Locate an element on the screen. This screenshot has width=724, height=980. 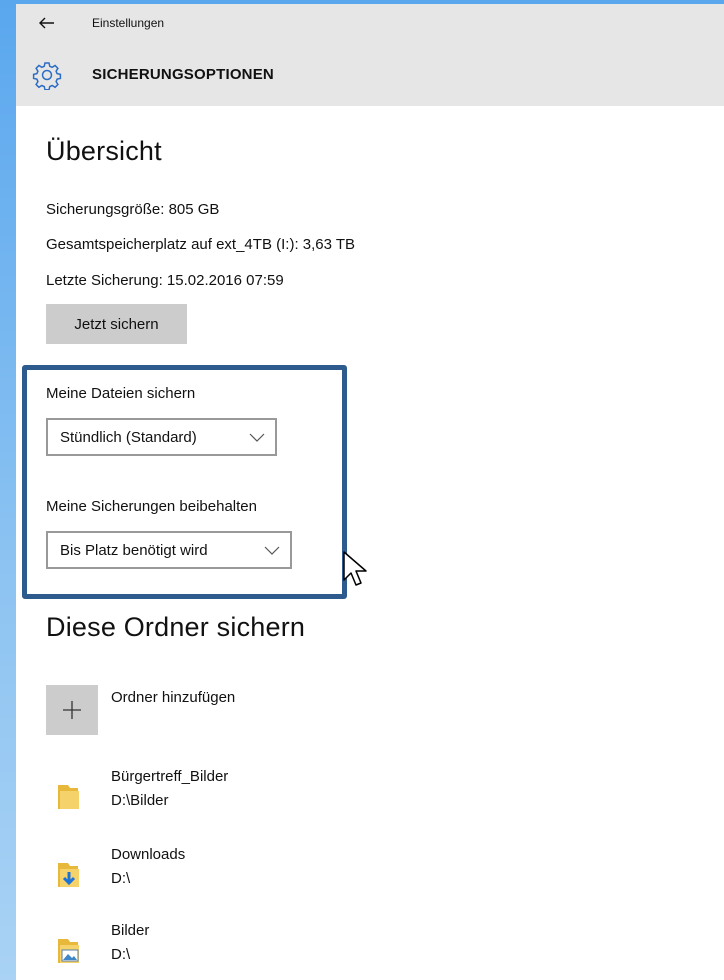
title-bar: Einstellungen SICHERUNGSOPTIONEN is located at coordinates (370, 55).